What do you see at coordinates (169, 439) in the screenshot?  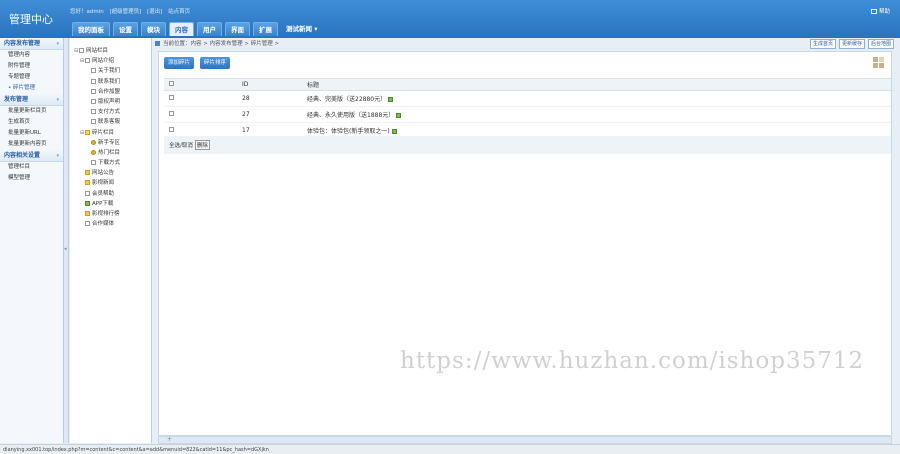 I see `add-tab-icon: +` at bounding box center [169, 439].